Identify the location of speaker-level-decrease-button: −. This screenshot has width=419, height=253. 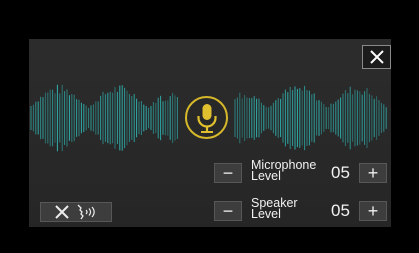
(228, 211).